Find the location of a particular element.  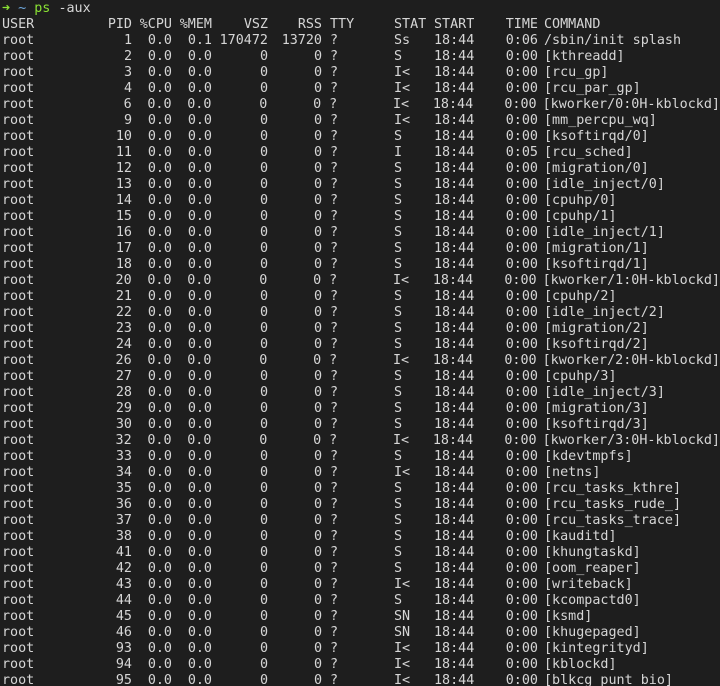

column-header-command: COMMAND is located at coordinates (572, 24).